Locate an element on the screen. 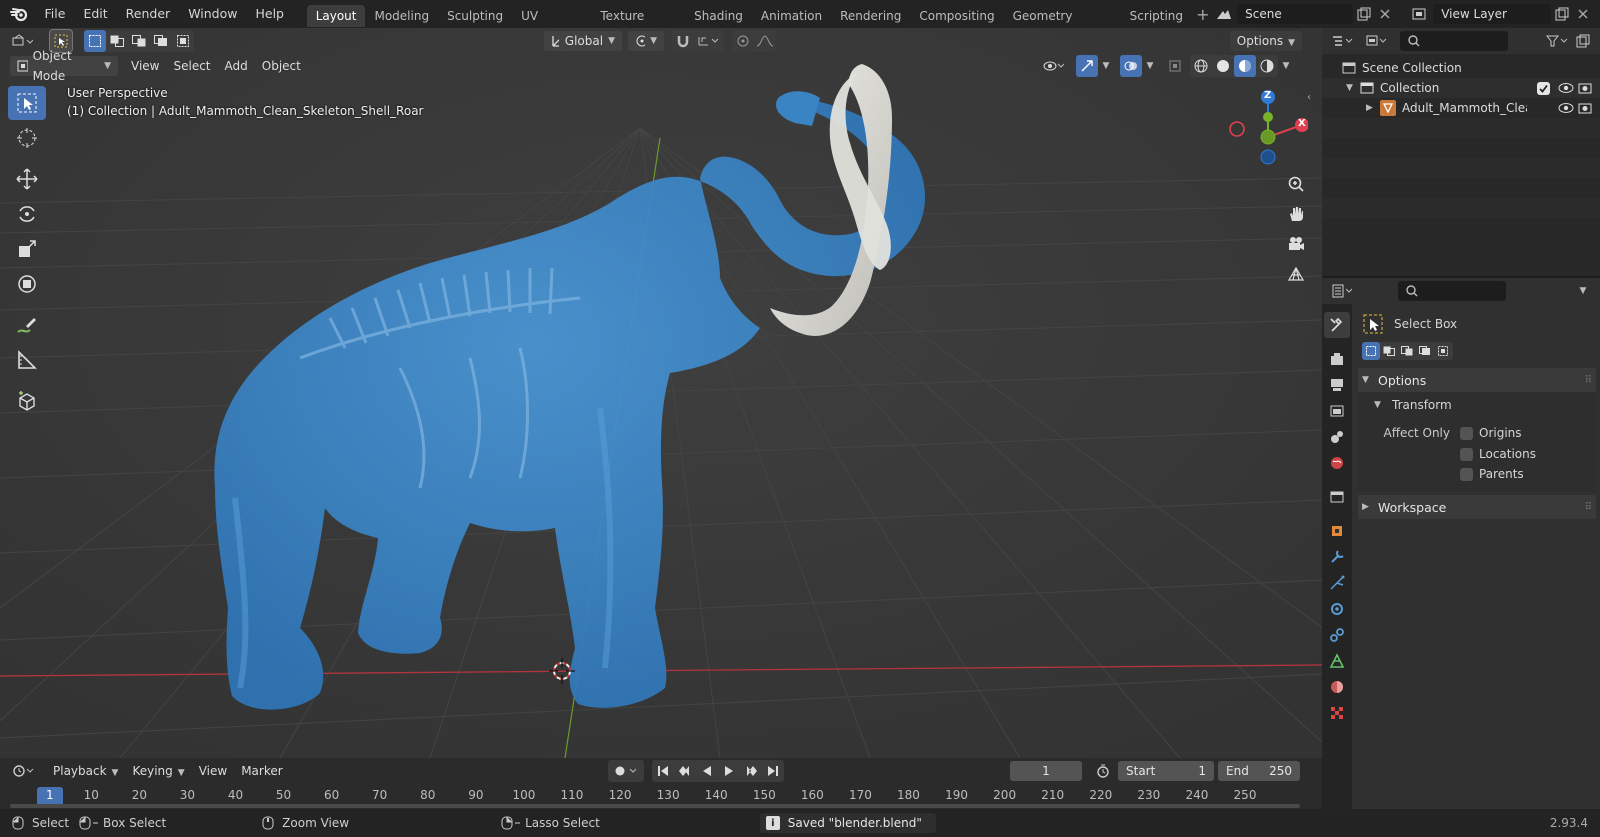 The width and height of the screenshot is (1600, 837). visibility-dropdown is located at coordinates (1054, 66).